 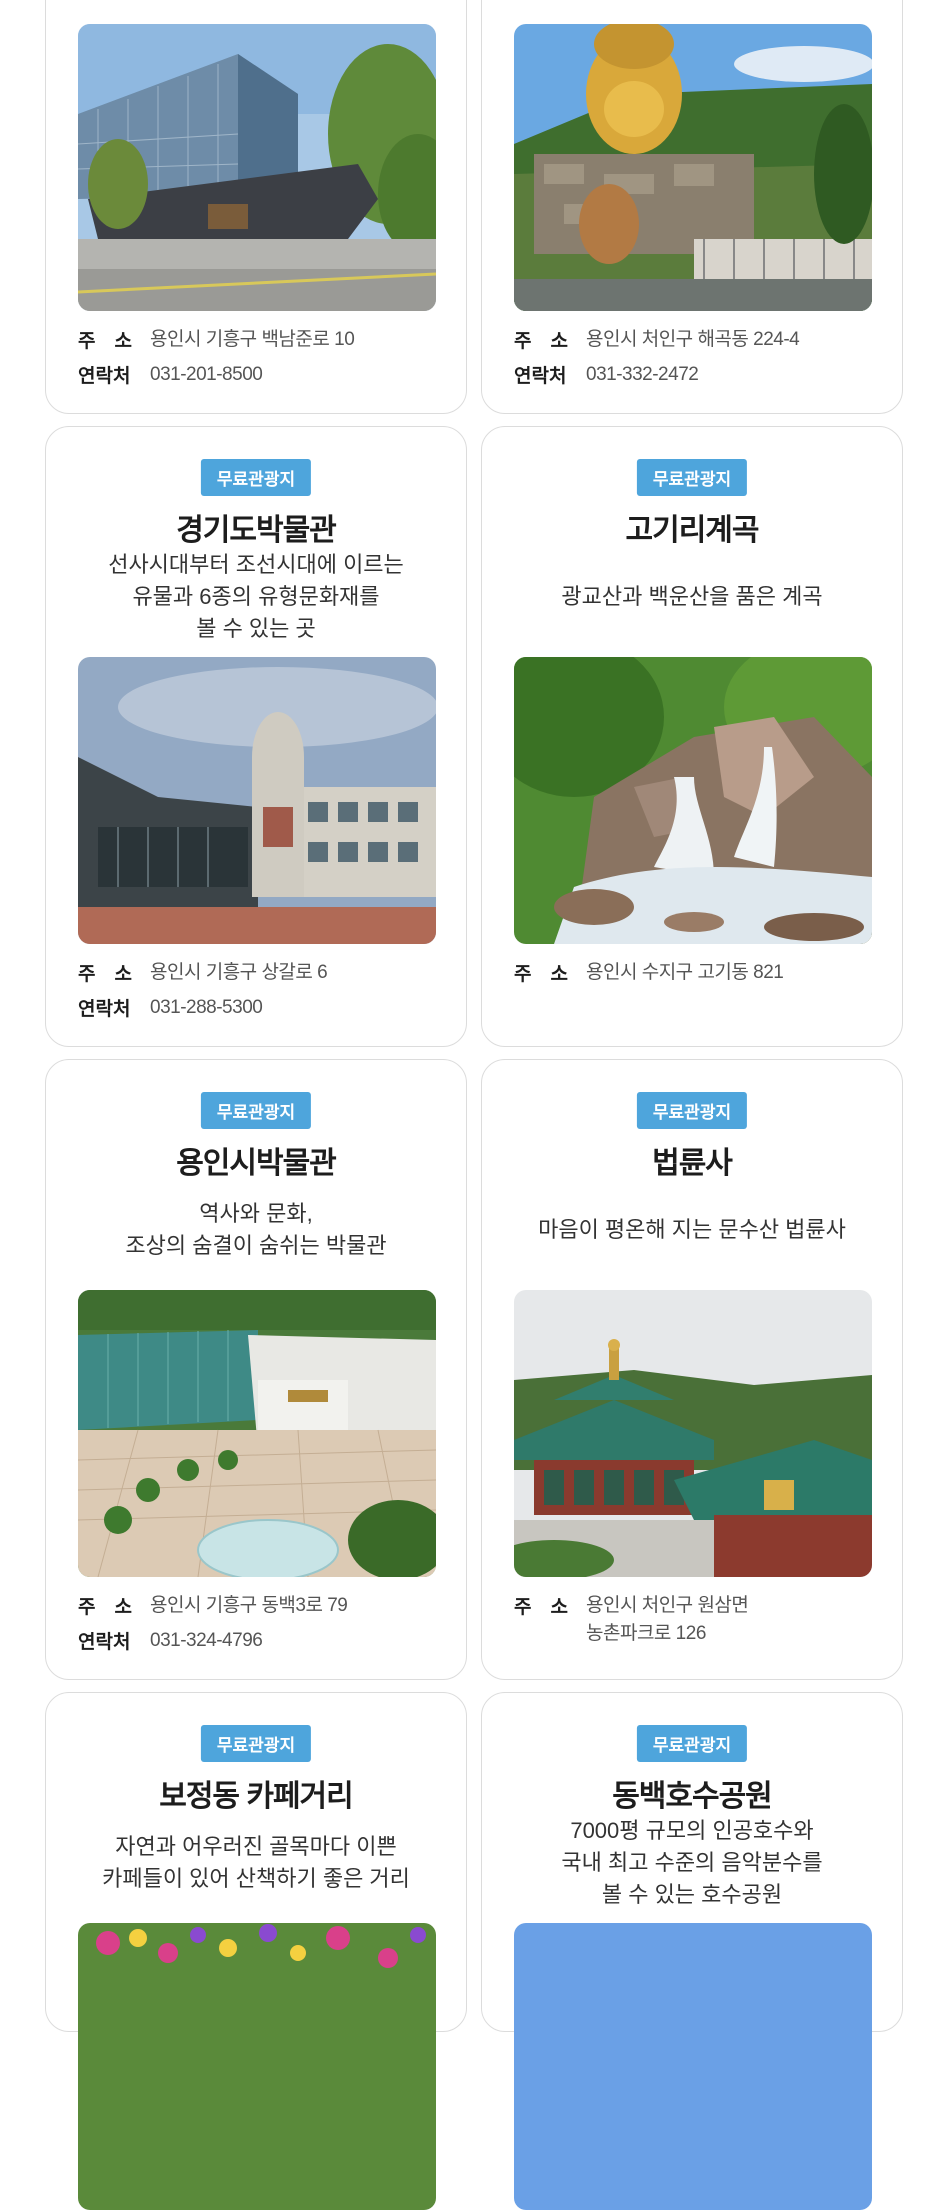 I want to click on attraction-title: 법륜사, so click(x=692, y=1163).